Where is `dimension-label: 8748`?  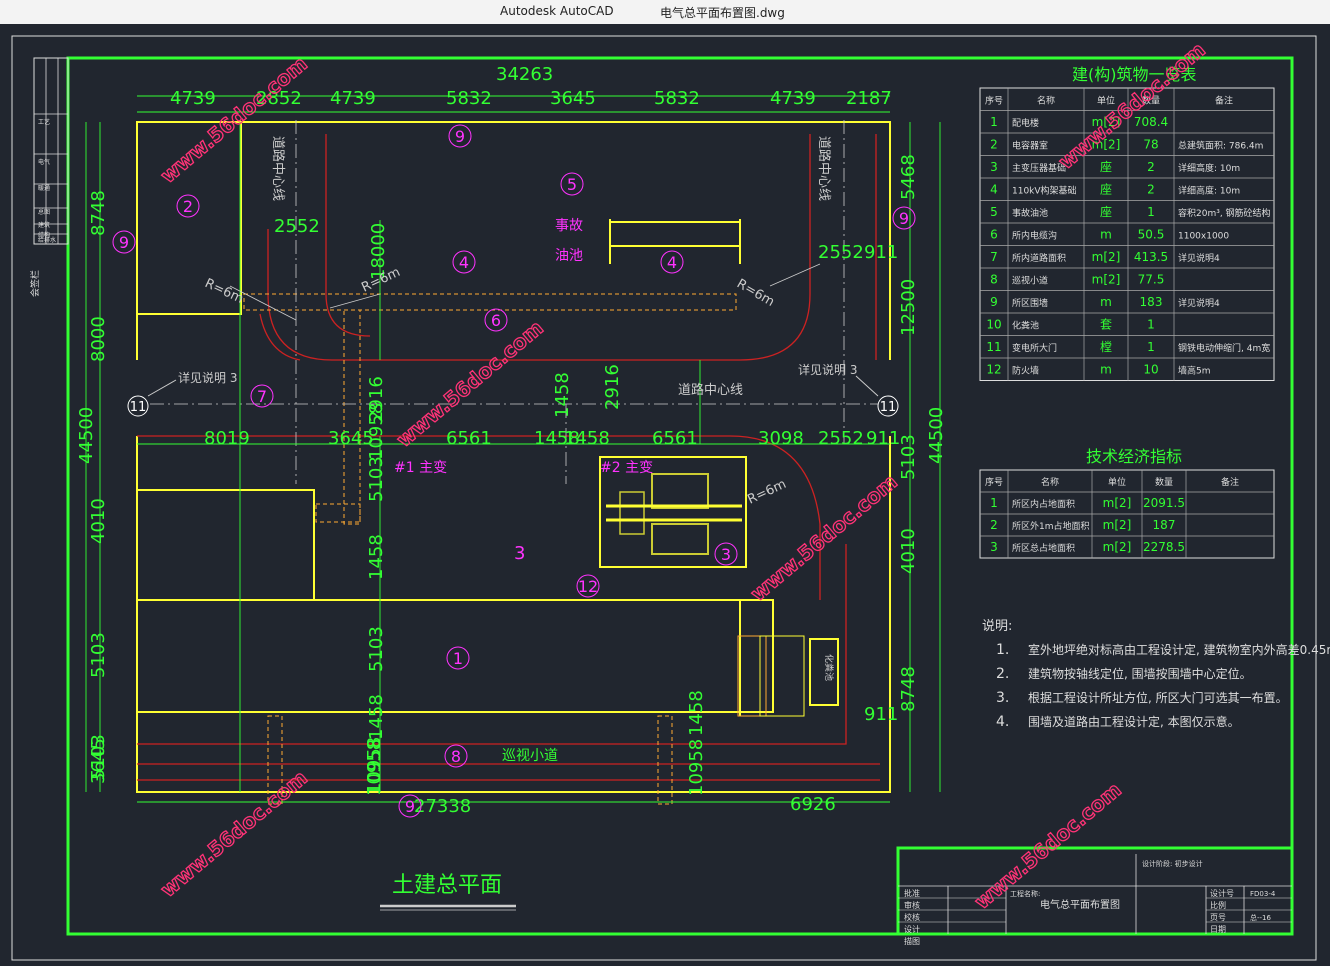
dimension-label: 8748 is located at coordinates (98, 213).